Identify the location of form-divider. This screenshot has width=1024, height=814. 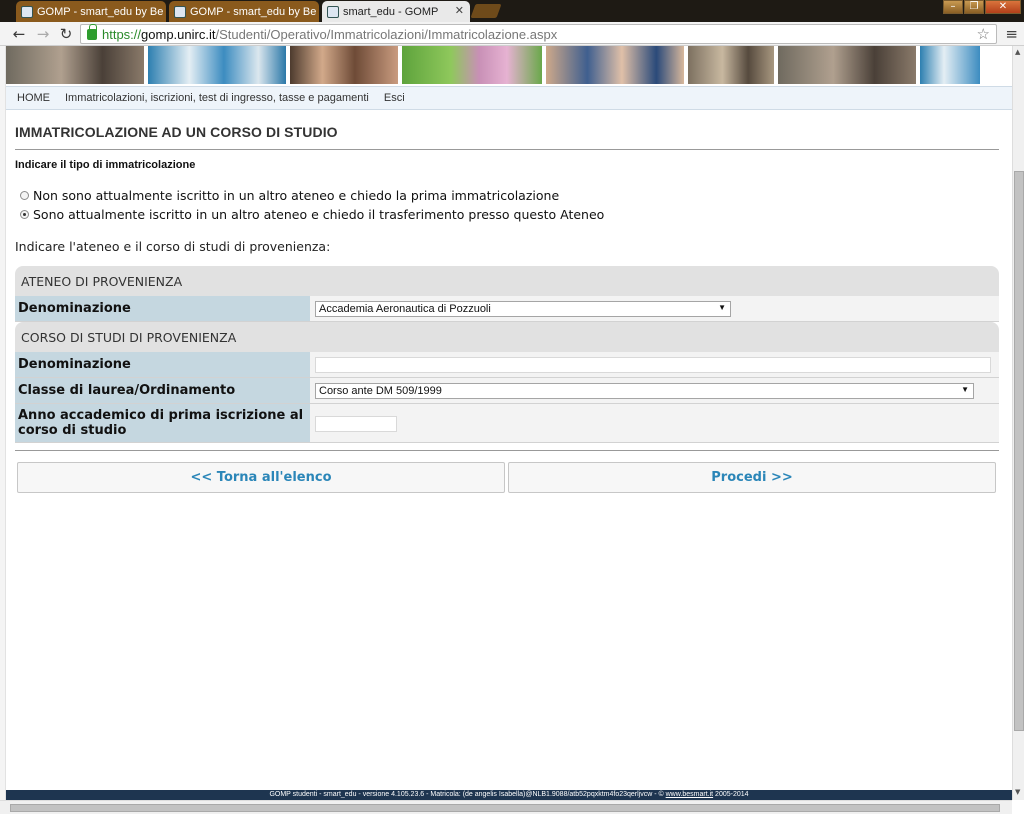
(507, 450).